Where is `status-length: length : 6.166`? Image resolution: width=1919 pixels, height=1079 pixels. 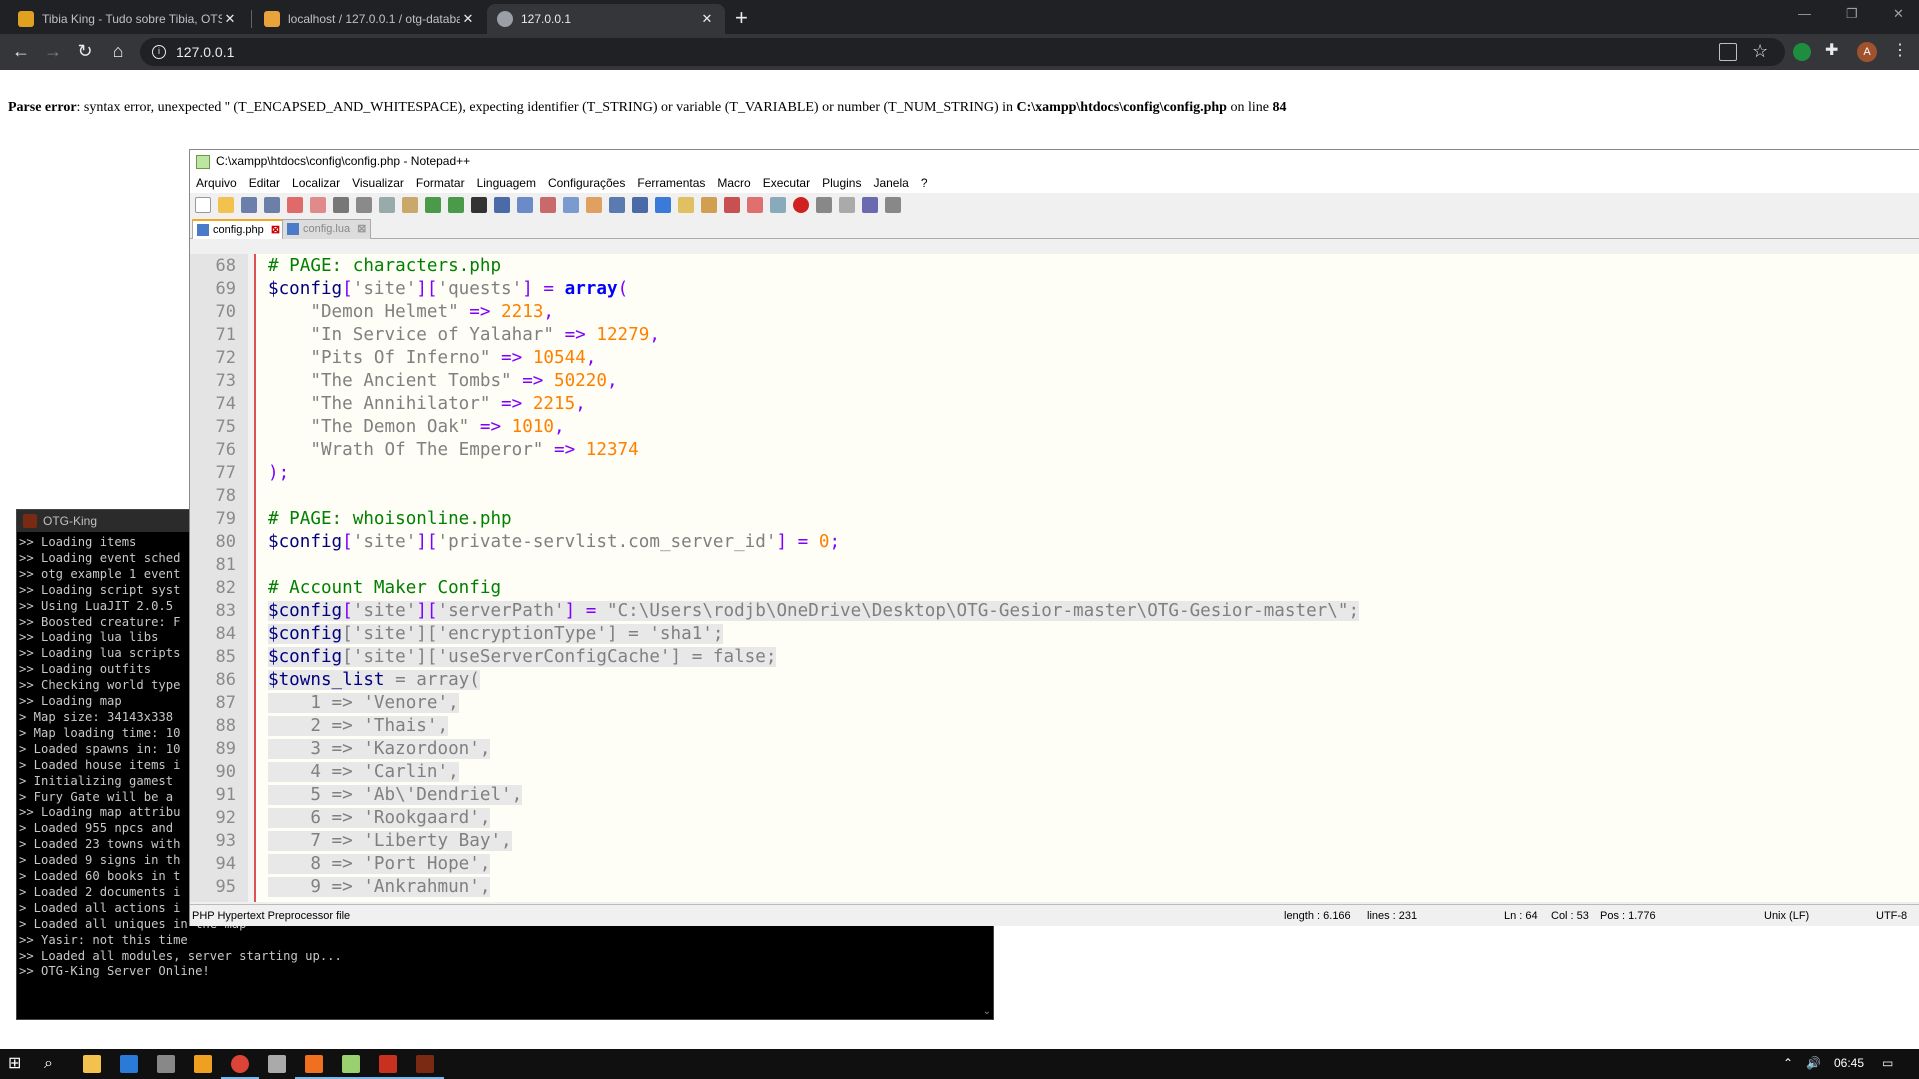
status-length: length : 6.166 is located at coordinates (1317, 916).